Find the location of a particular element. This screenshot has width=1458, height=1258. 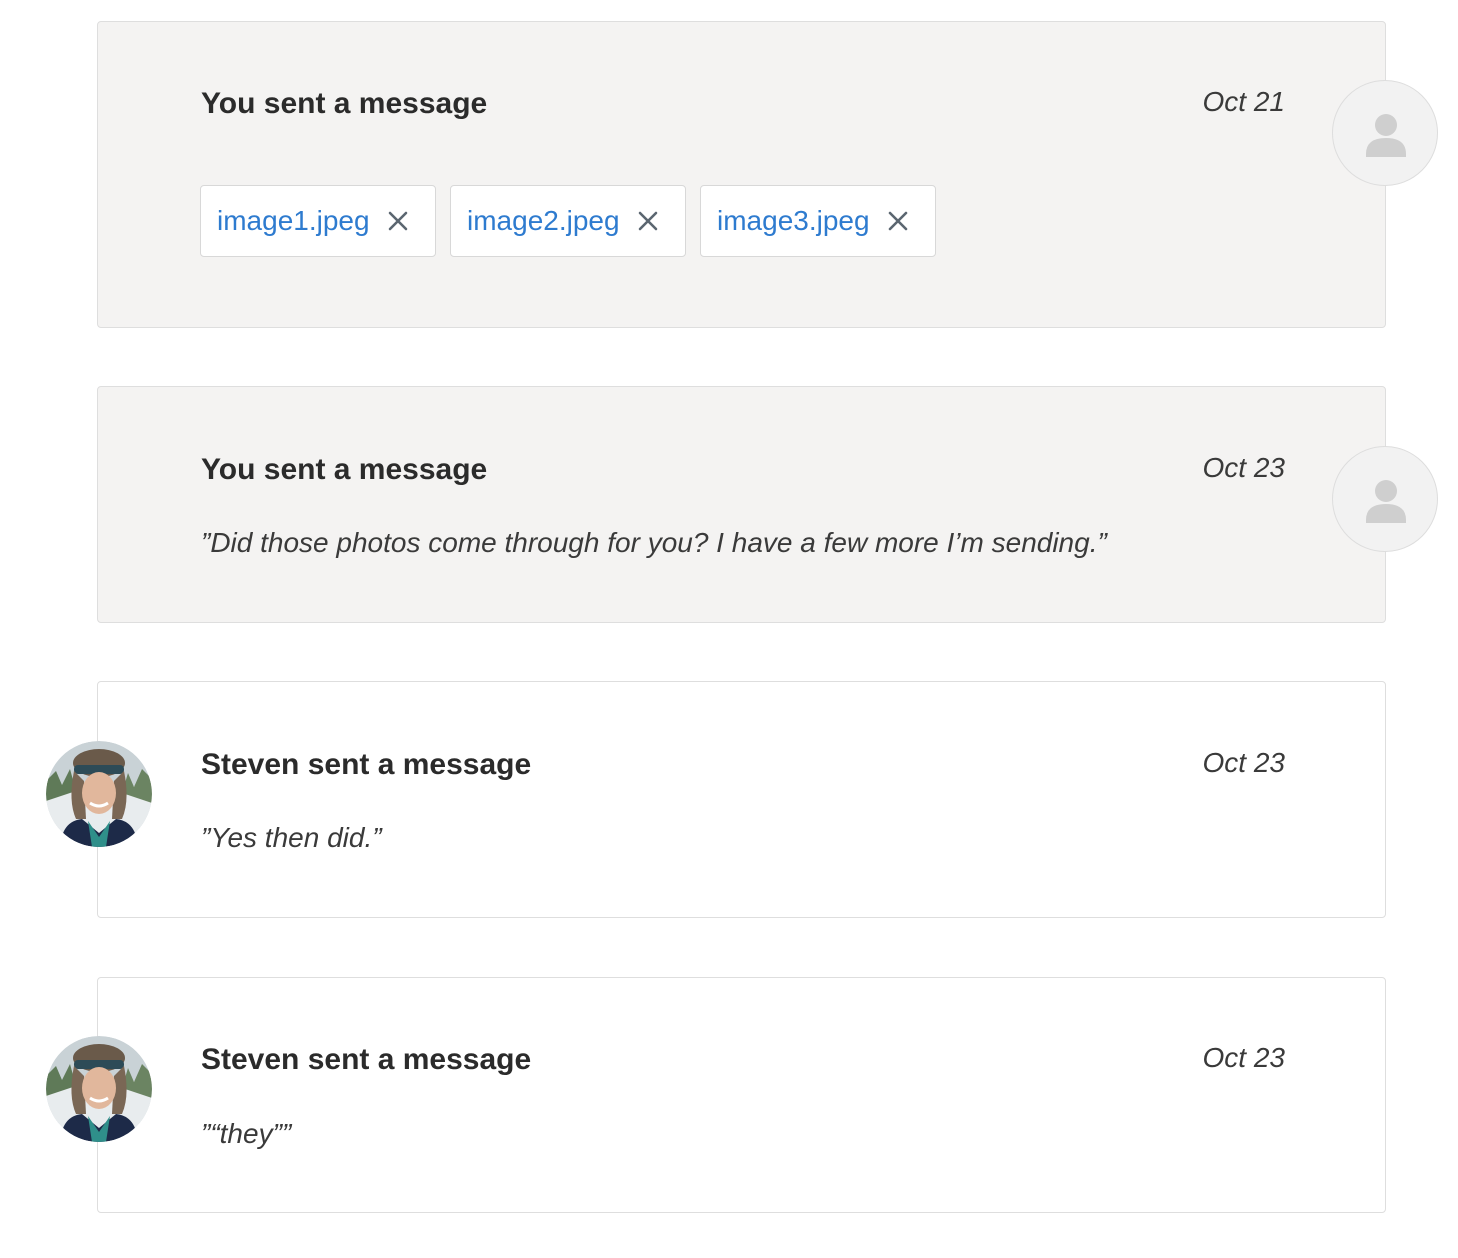

attachment-list: image1.jpeg image2.jpeg image3.jpeg is located at coordinates (568, 221).